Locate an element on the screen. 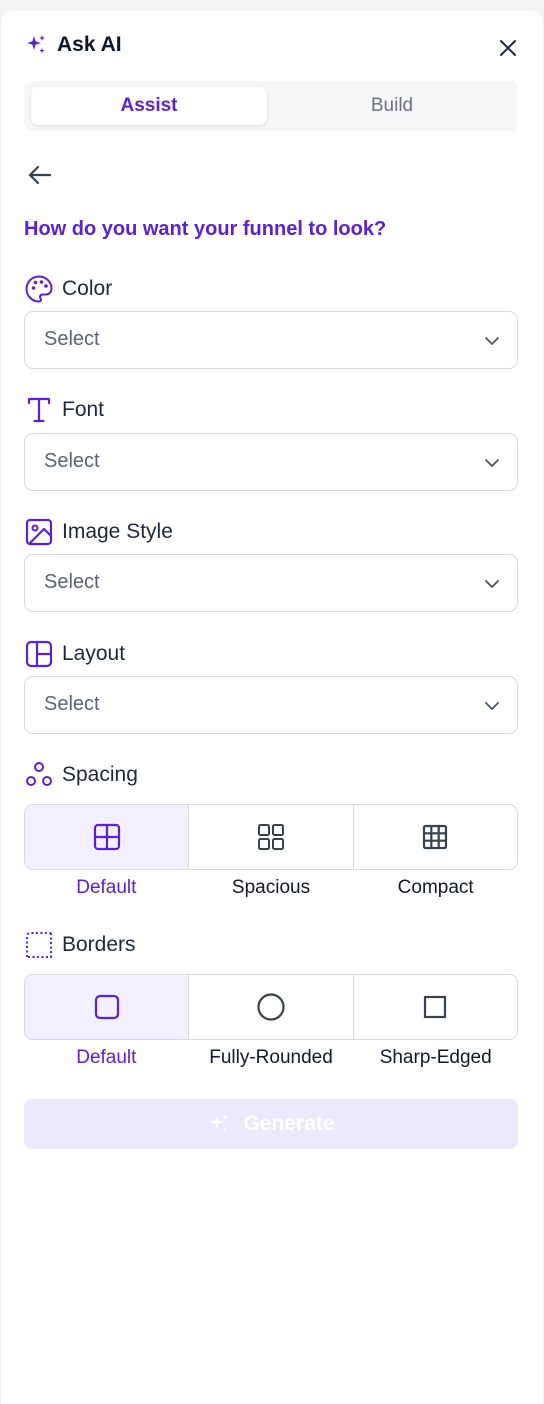  grid-default-icon is located at coordinates (106, 837).